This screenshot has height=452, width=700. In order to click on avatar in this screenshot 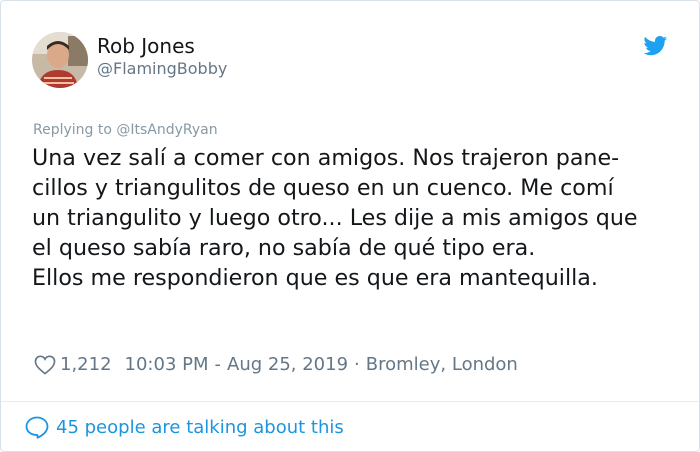, I will do `click(60, 60)`.